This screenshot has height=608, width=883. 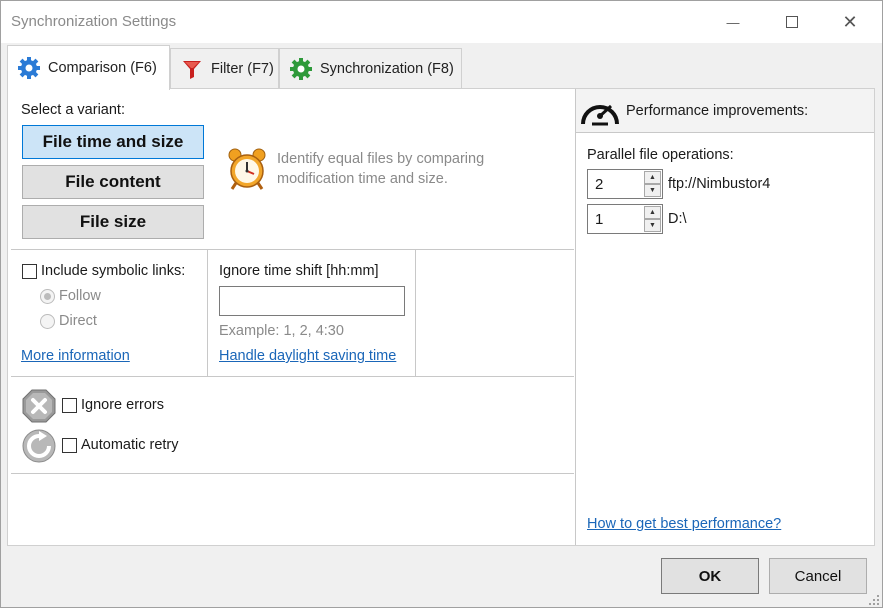 What do you see at coordinates (381, 159) in the screenshot?
I see `variant-description-line1: Identify equal files by comparing` at bounding box center [381, 159].